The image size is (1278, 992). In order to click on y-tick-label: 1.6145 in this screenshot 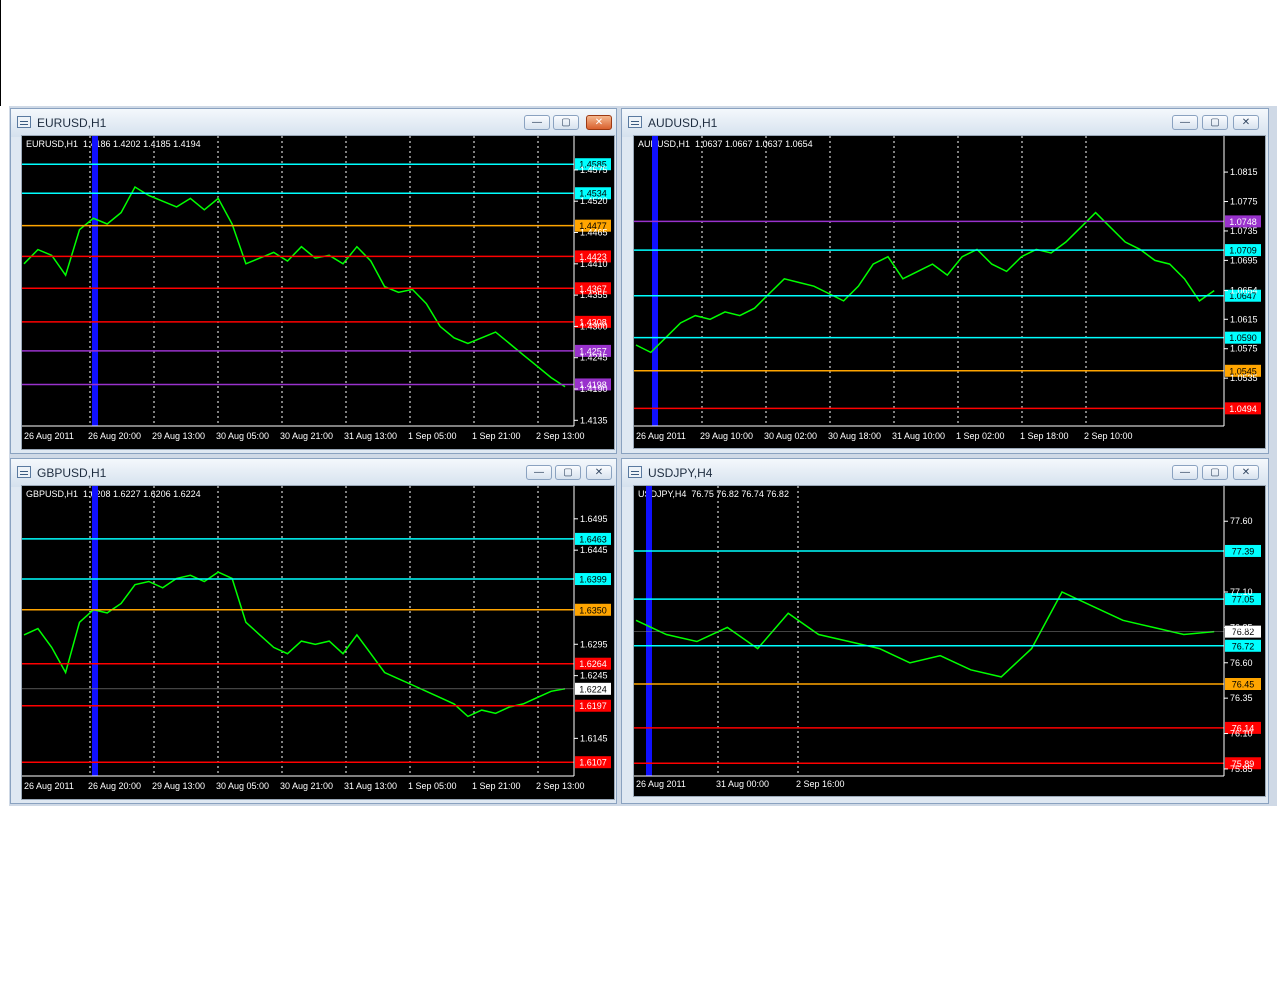, I will do `click(594, 738)`.